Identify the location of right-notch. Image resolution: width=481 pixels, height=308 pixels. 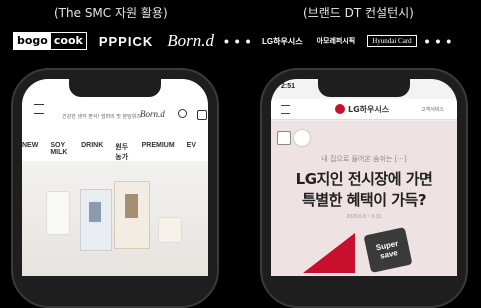
(364, 88).